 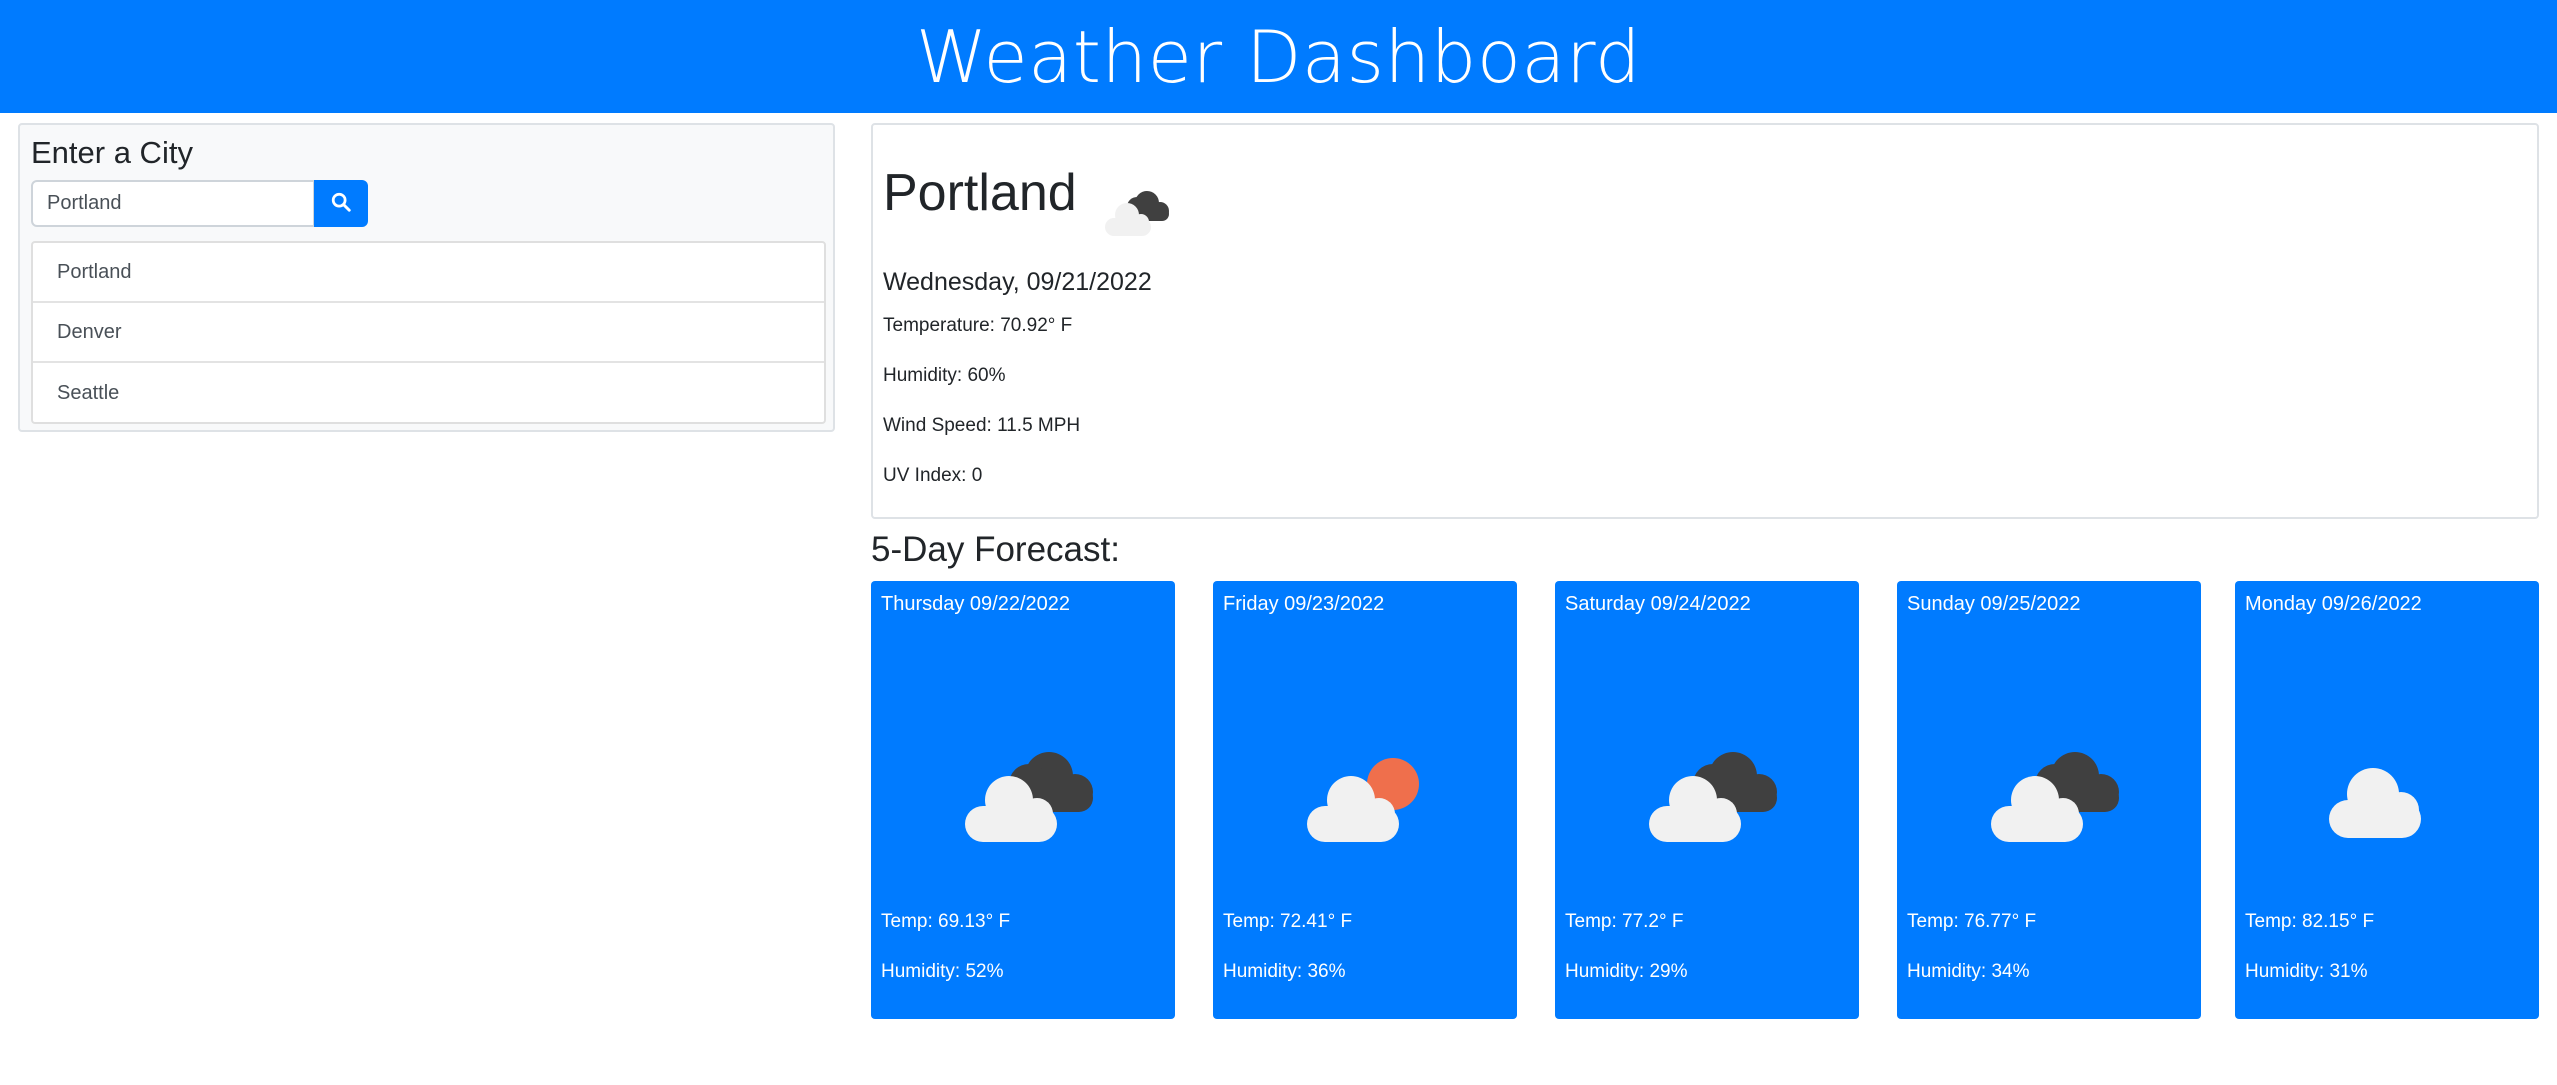 I want to click on few-clouds-icon, so click(x=1363, y=798).